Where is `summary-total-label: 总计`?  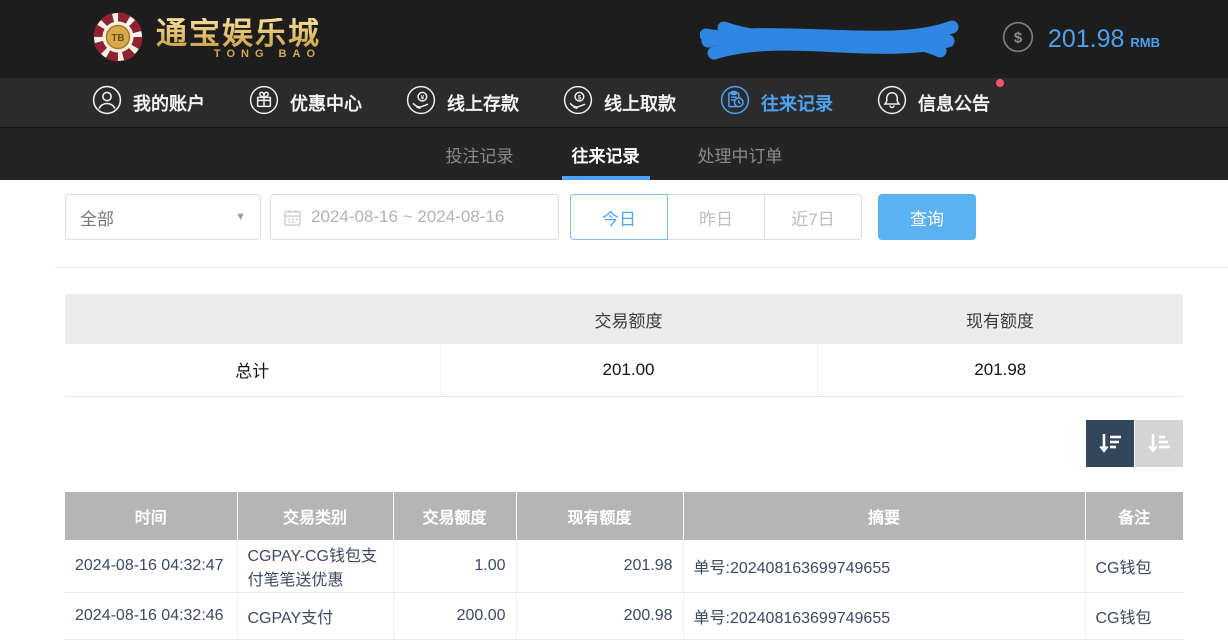 summary-total-label: 总计 is located at coordinates (252, 370).